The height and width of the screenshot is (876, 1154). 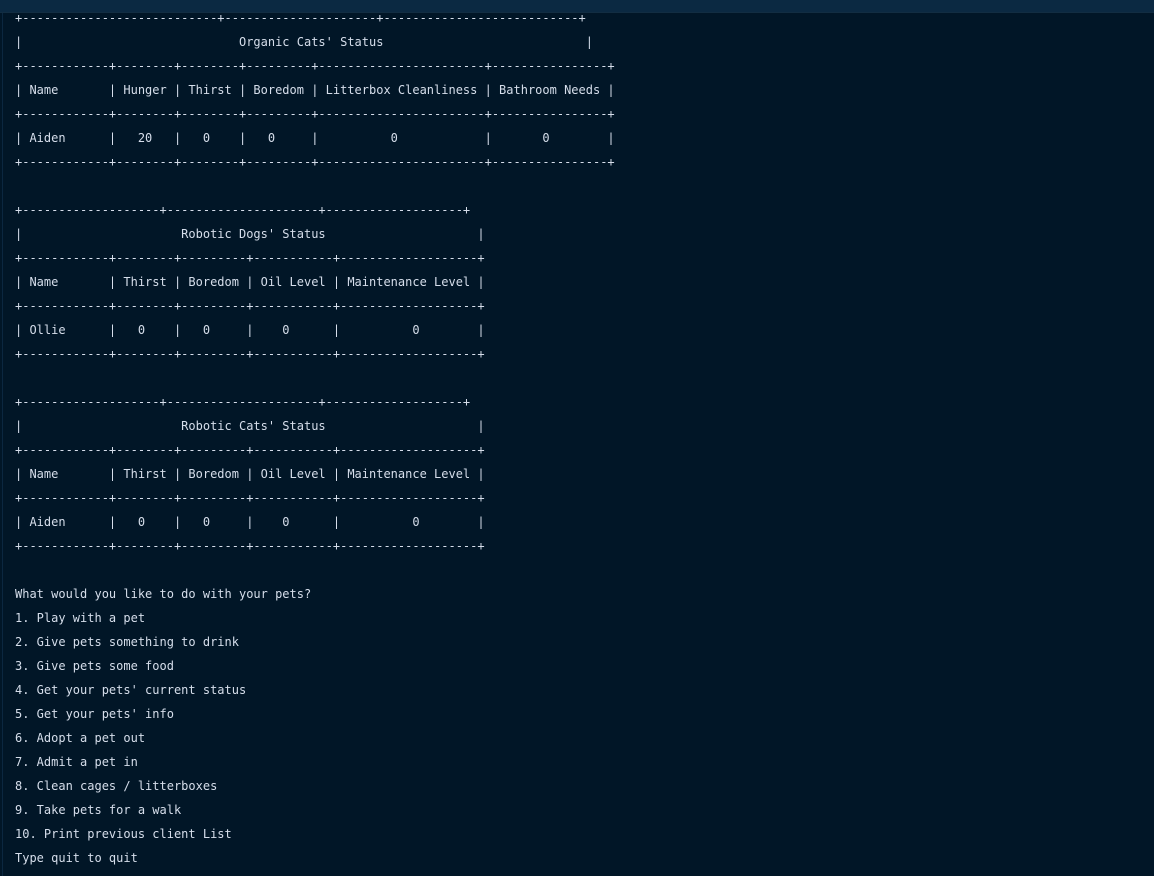 I want to click on terminal-line: 5. Get your pets' info, so click(x=94, y=714).